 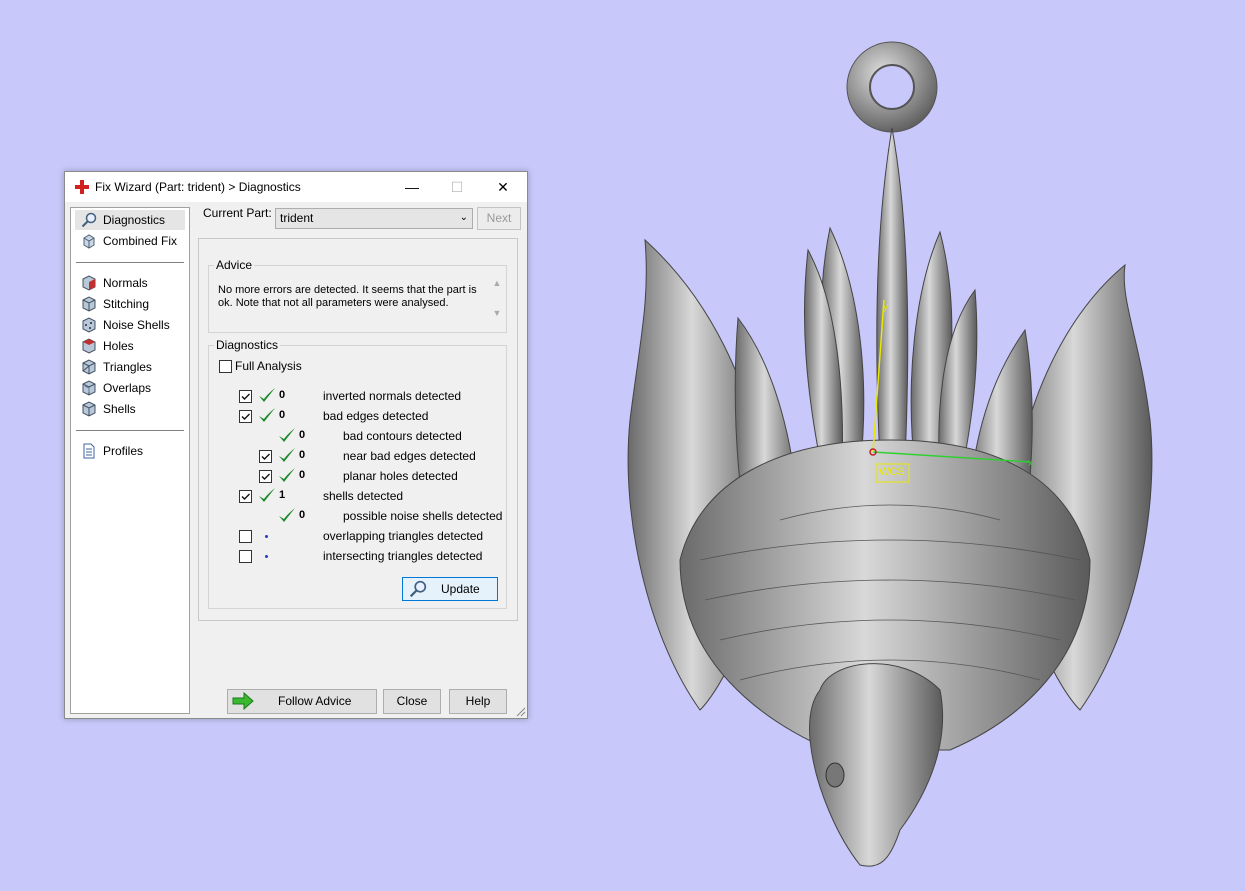 I want to click on near-bad-edges-checkbox, so click(x=265, y=456).